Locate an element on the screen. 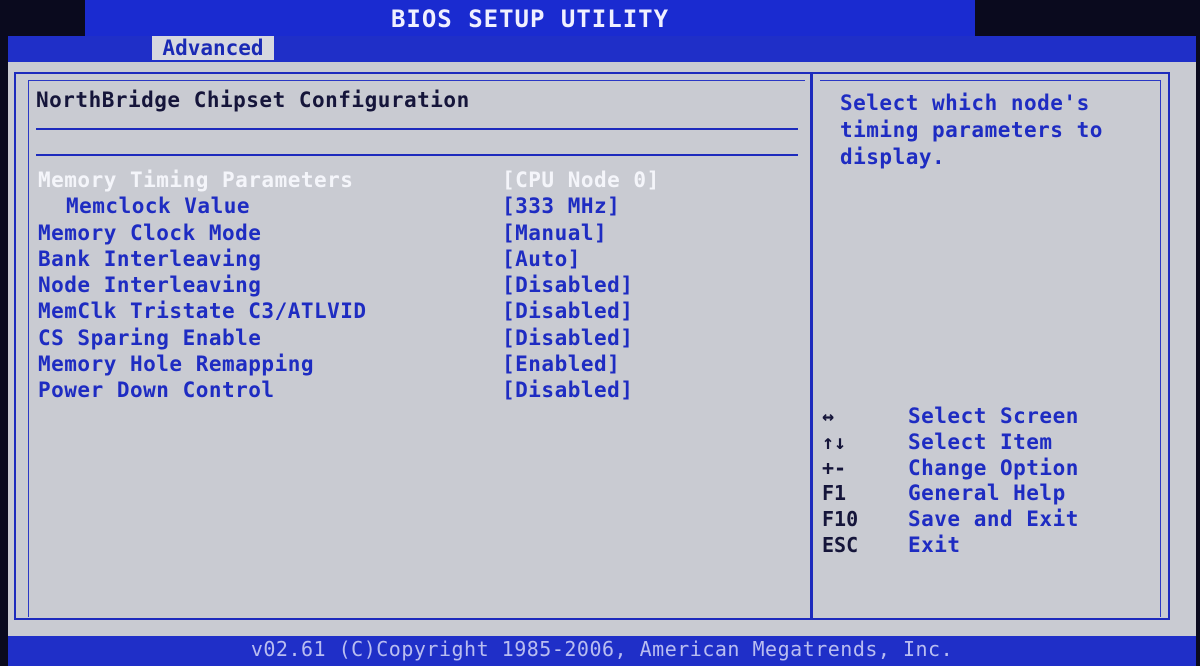  setting-memory-hole-remapping: Memory Hole Remapping [Enabled] is located at coordinates (416, 365).